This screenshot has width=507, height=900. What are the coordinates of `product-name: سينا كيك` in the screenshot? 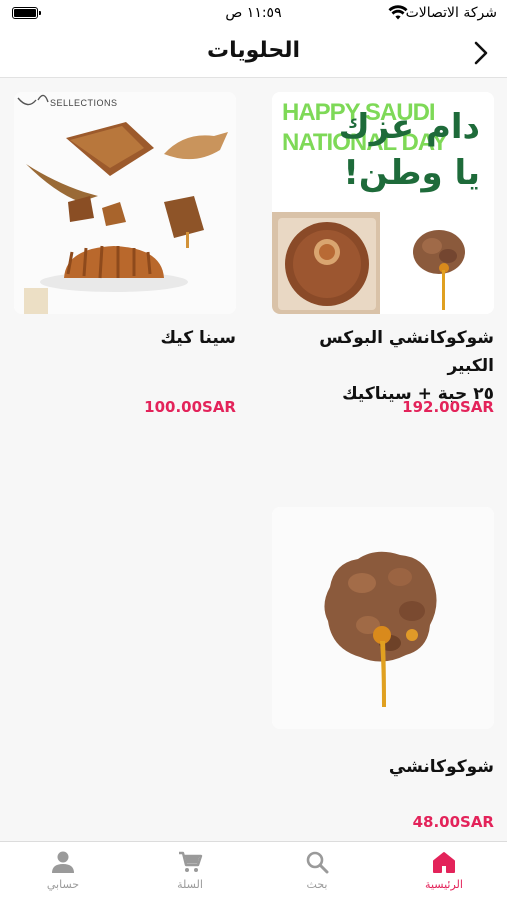 It's located at (198, 338).